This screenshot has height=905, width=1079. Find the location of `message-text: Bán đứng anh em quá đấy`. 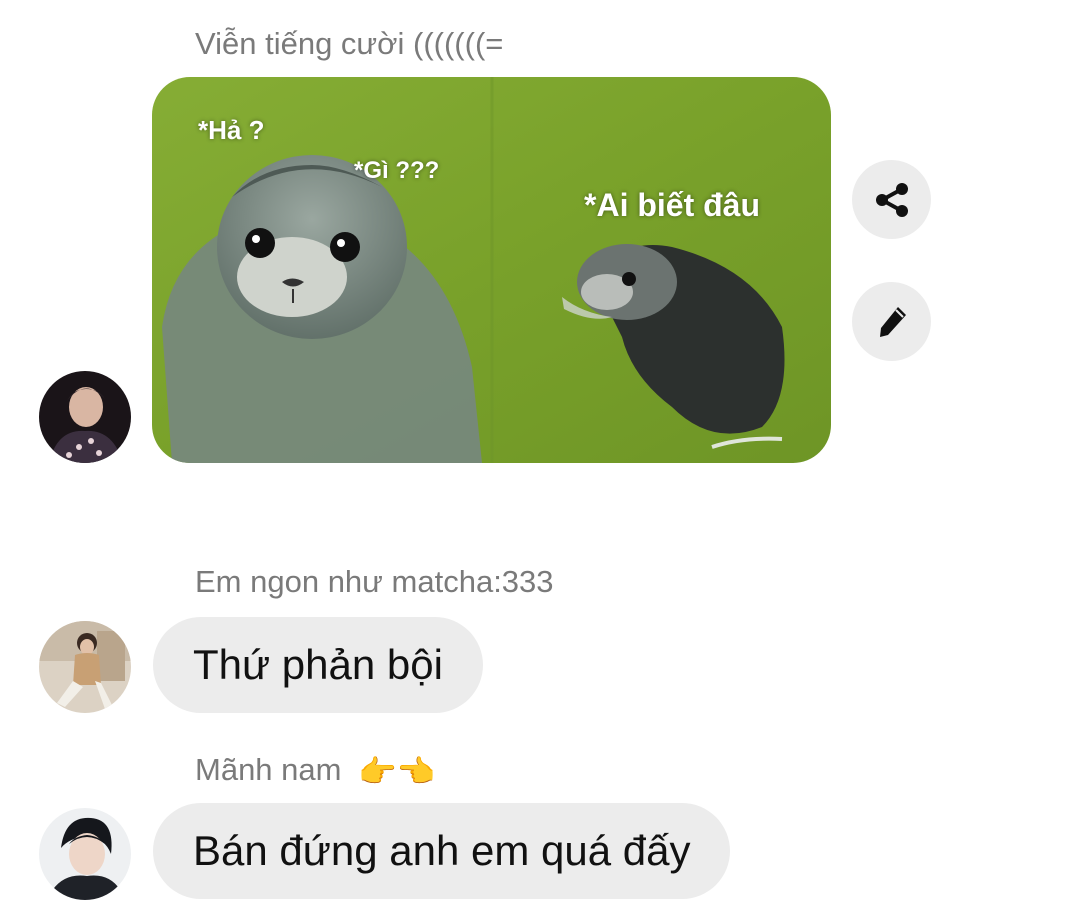

message-text: Bán đứng anh em quá đấy is located at coordinates (442, 850).